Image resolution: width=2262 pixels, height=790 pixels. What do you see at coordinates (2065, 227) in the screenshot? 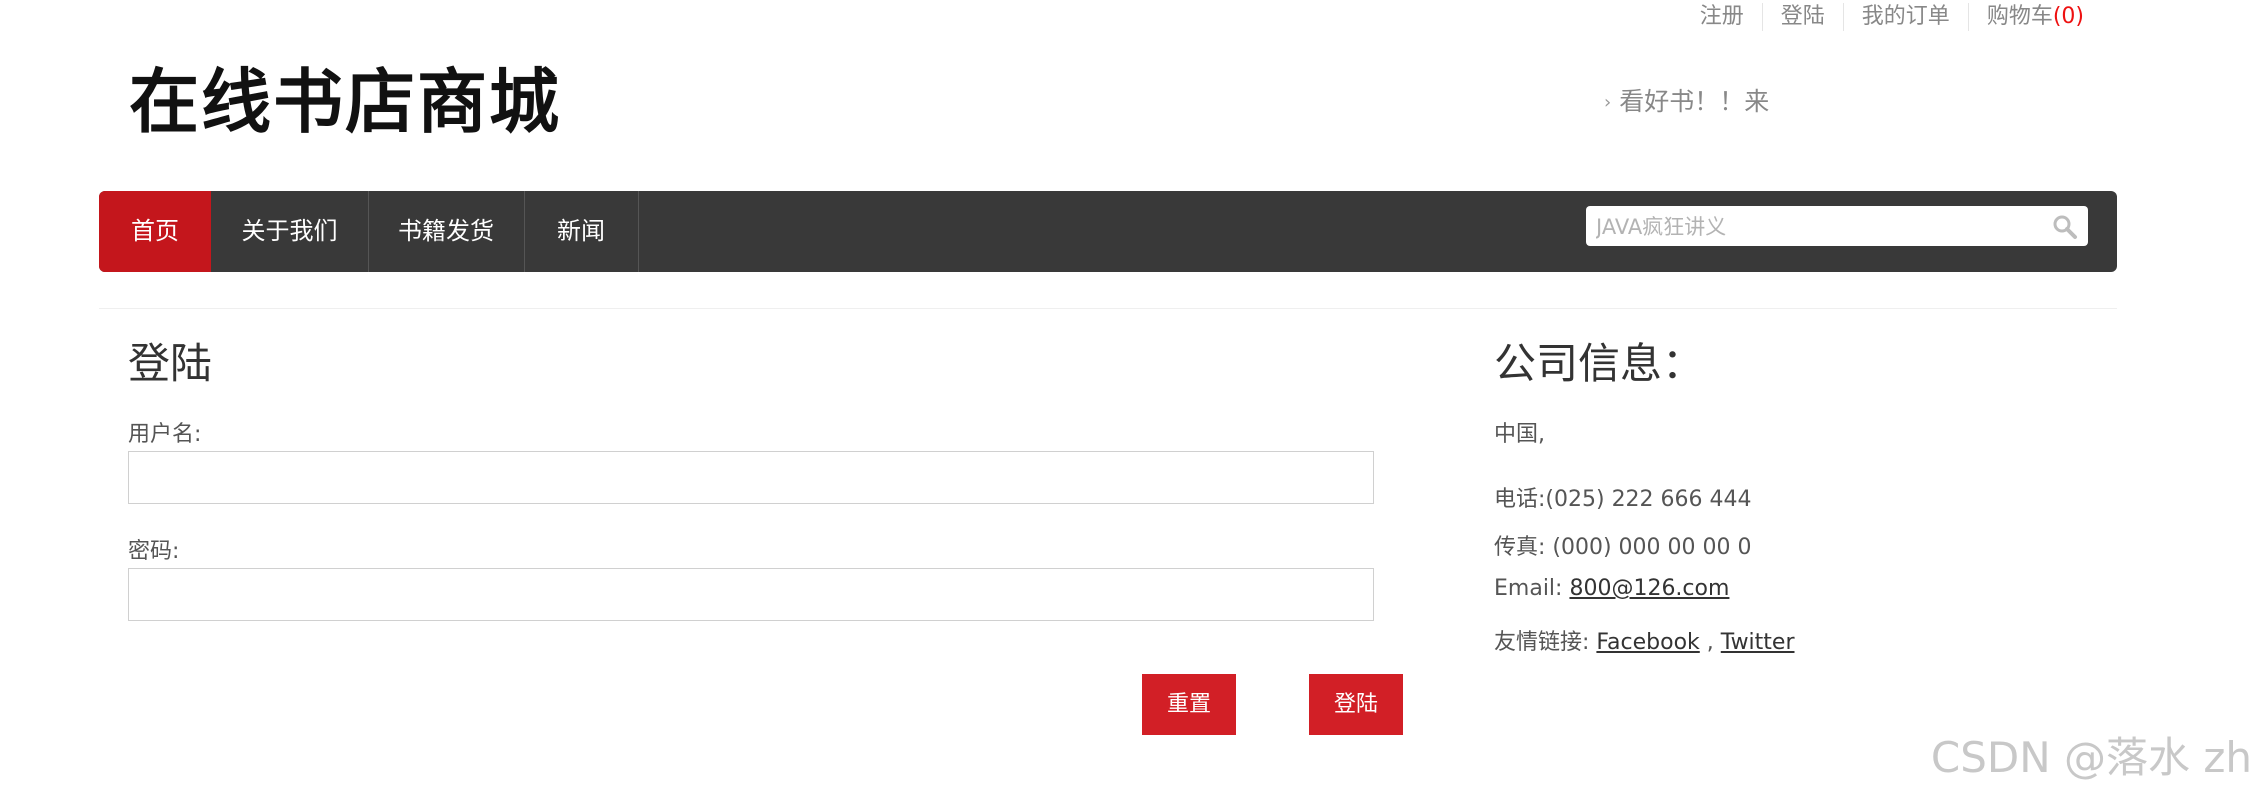
I see `search-icon` at bounding box center [2065, 227].